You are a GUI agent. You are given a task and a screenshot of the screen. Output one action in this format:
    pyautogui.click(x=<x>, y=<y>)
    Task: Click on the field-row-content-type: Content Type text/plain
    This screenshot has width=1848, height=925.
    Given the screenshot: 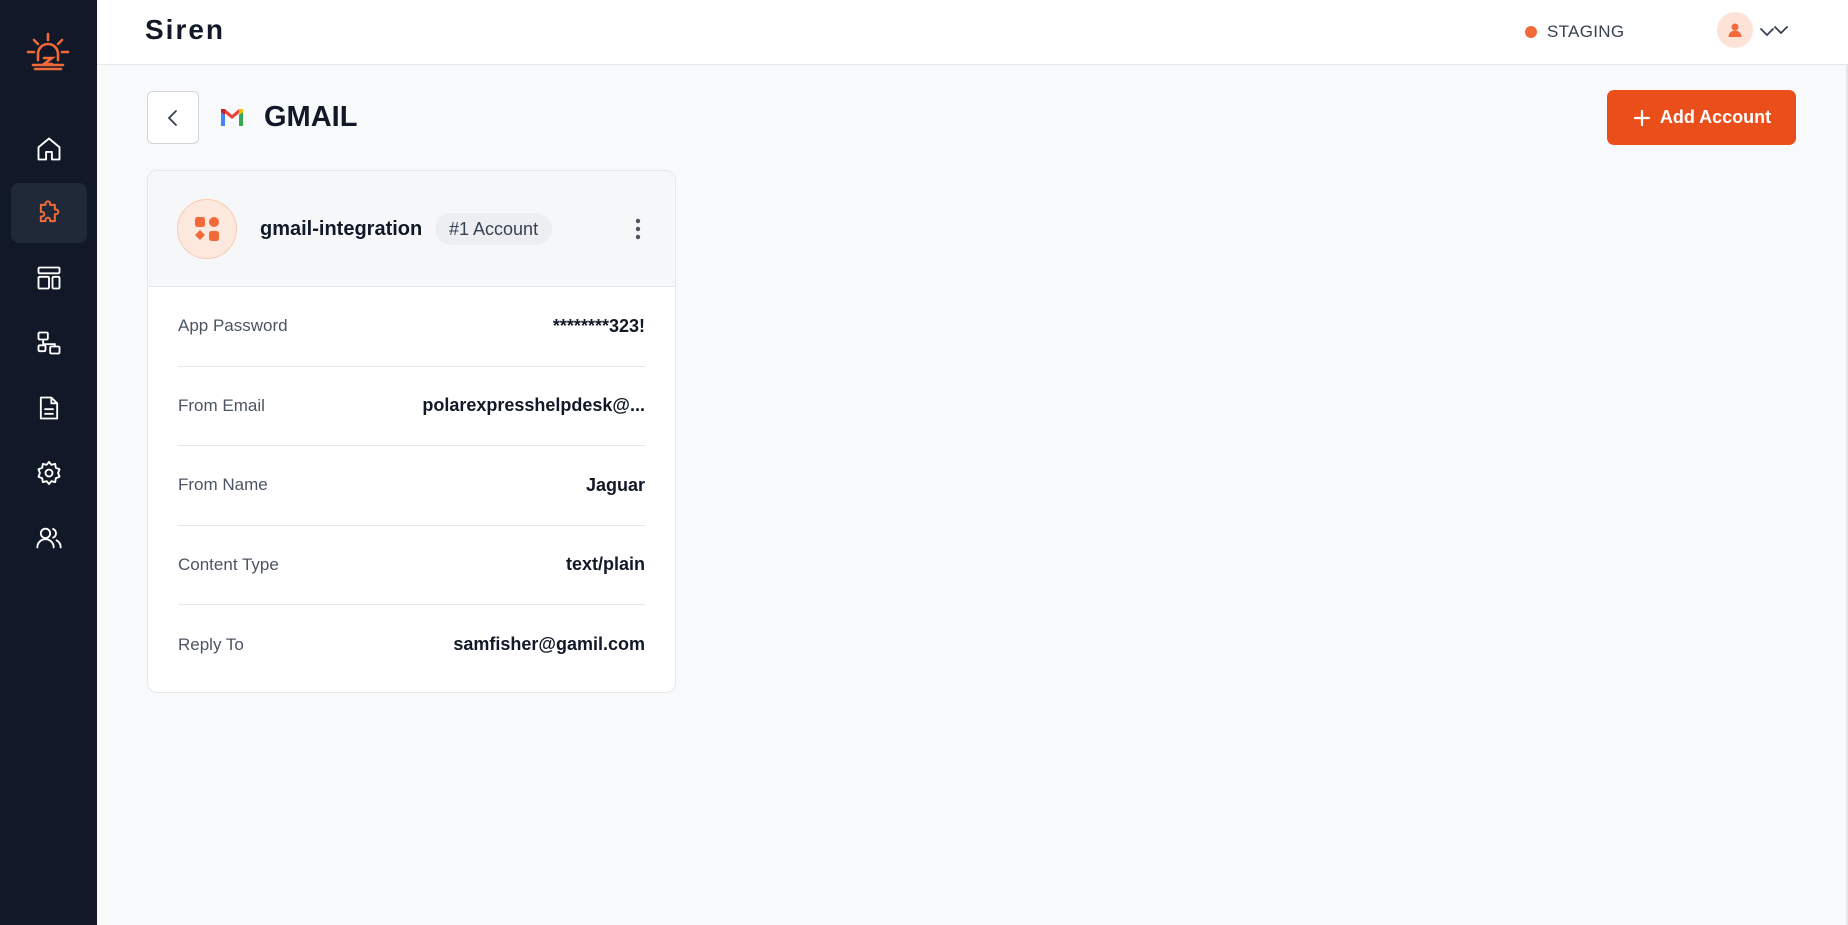 What is the action you would take?
    pyautogui.click(x=411, y=565)
    